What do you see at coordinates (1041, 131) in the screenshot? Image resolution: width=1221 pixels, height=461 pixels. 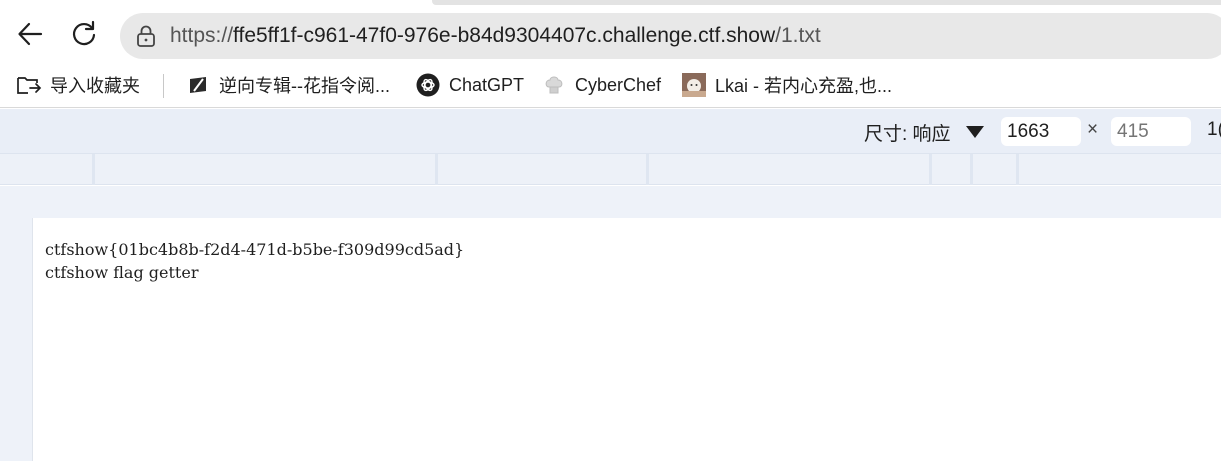 I see `viewport-width-input` at bounding box center [1041, 131].